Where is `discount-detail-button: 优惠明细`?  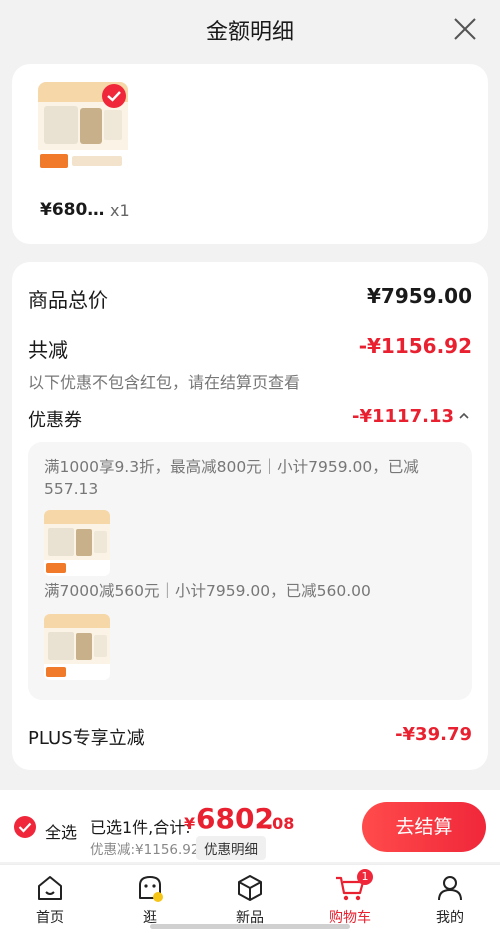 discount-detail-button: 优惠明细 is located at coordinates (231, 848).